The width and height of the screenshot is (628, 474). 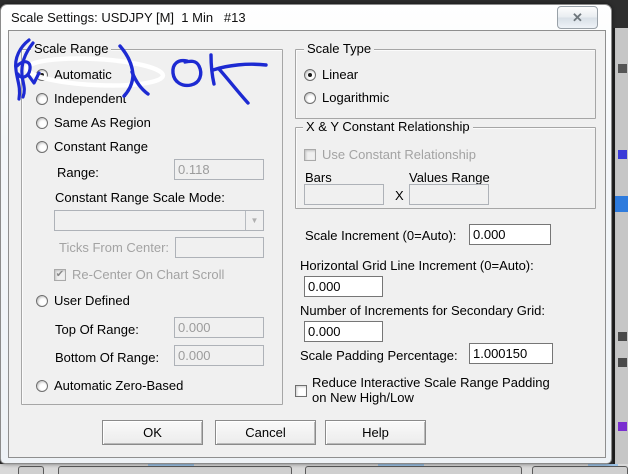 I want to click on dialog-title: Scale Settings: USDJPY [M] 1 Min #13, so click(x=128, y=17).